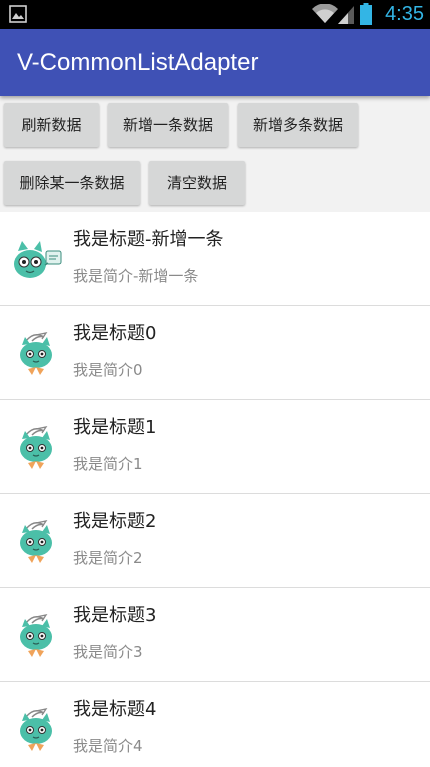  I want to click on delete-one-item-button: 删除某一条数据, so click(72, 183).